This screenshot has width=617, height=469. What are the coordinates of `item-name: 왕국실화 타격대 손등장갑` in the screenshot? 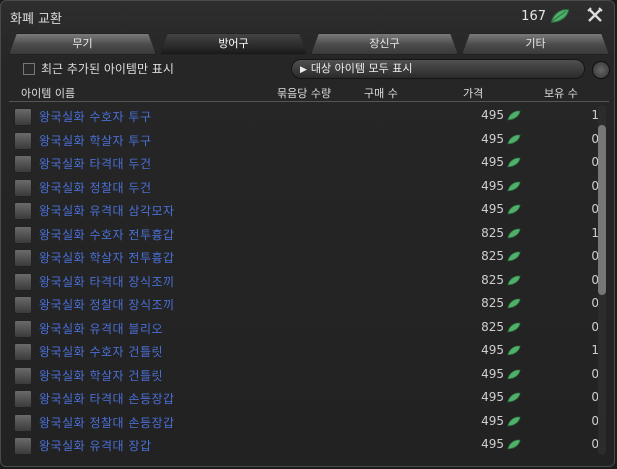 It's located at (107, 399).